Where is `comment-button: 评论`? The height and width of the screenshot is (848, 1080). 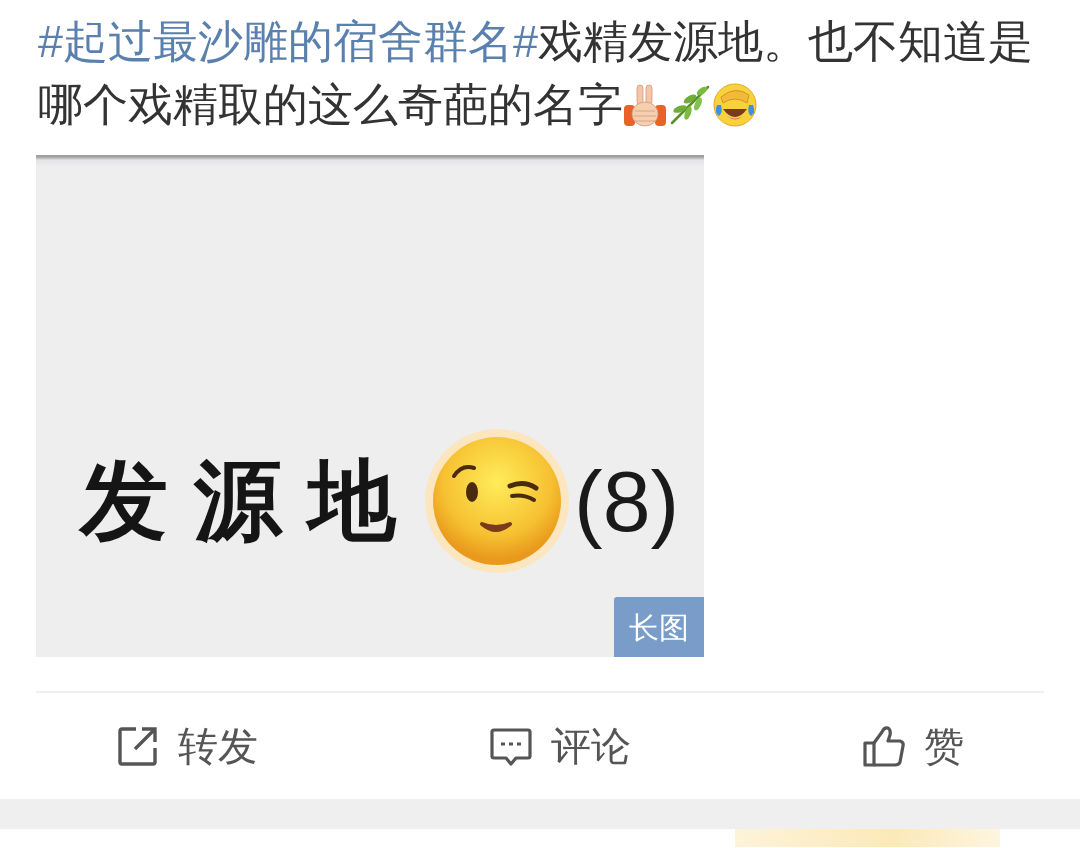
comment-button: 评论 is located at coordinates (560, 746).